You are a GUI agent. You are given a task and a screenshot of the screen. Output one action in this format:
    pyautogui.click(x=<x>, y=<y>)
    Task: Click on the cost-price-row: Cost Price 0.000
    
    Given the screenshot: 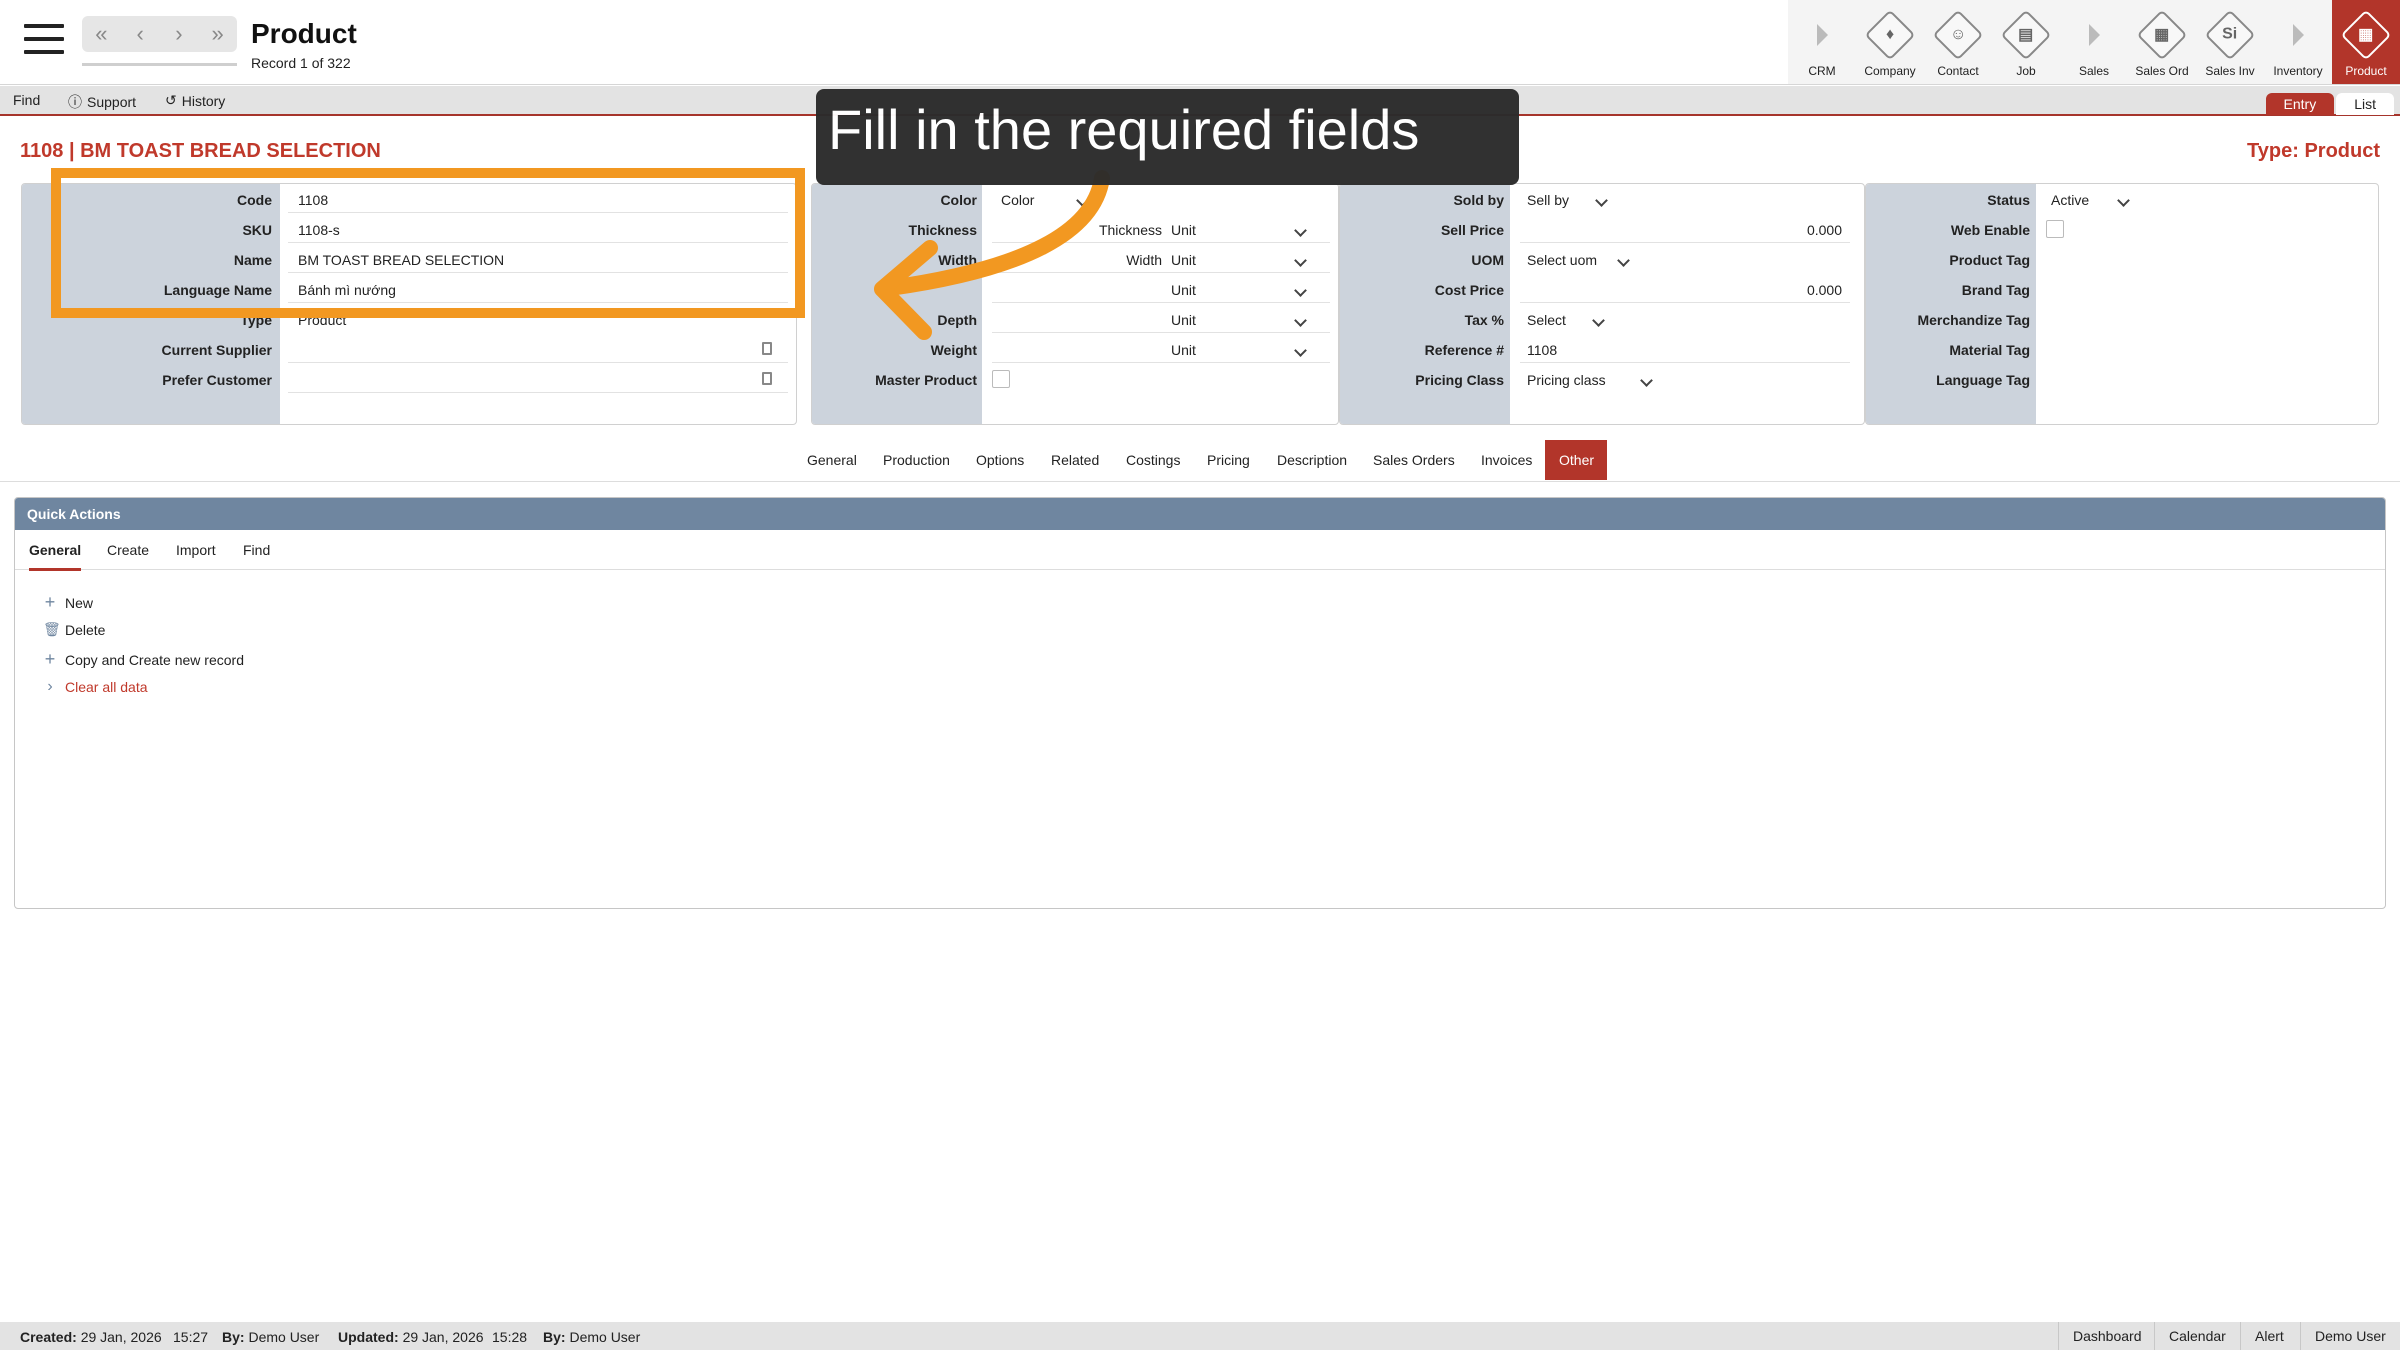 What is the action you would take?
    pyautogui.click(x=1602, y=289)
    